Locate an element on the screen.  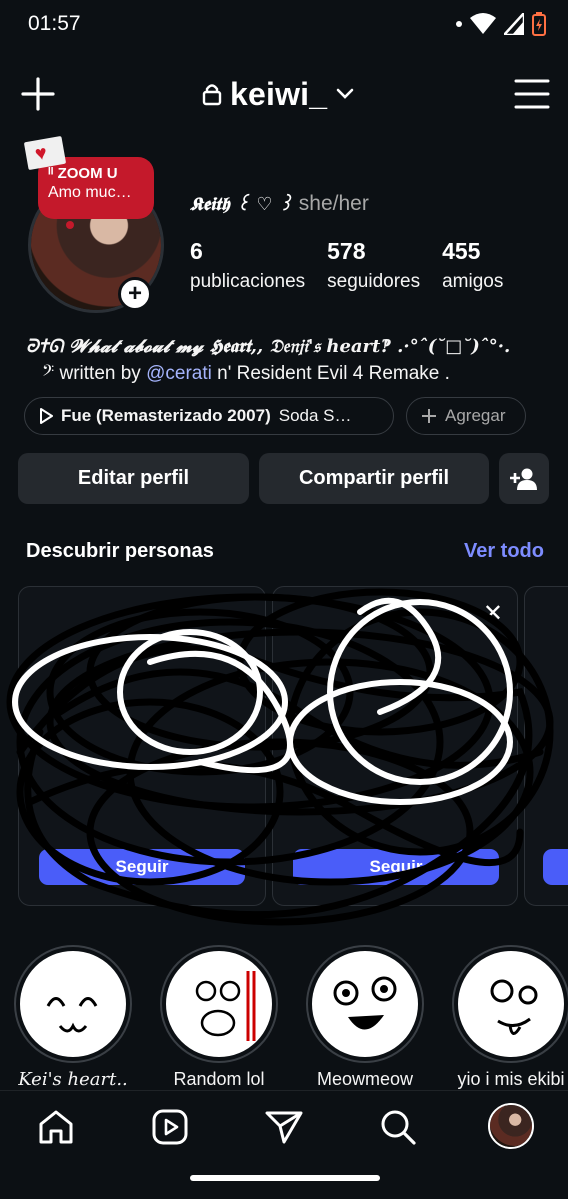
battery-icon is located at coordinates (539, 24).